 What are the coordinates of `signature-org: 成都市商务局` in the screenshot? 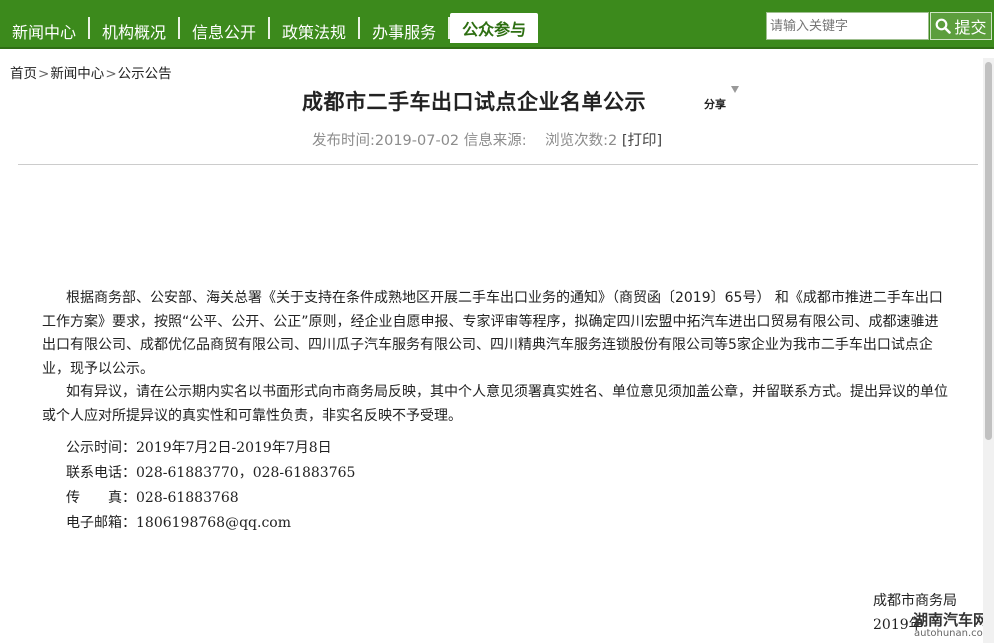 It's located at (915, 601).